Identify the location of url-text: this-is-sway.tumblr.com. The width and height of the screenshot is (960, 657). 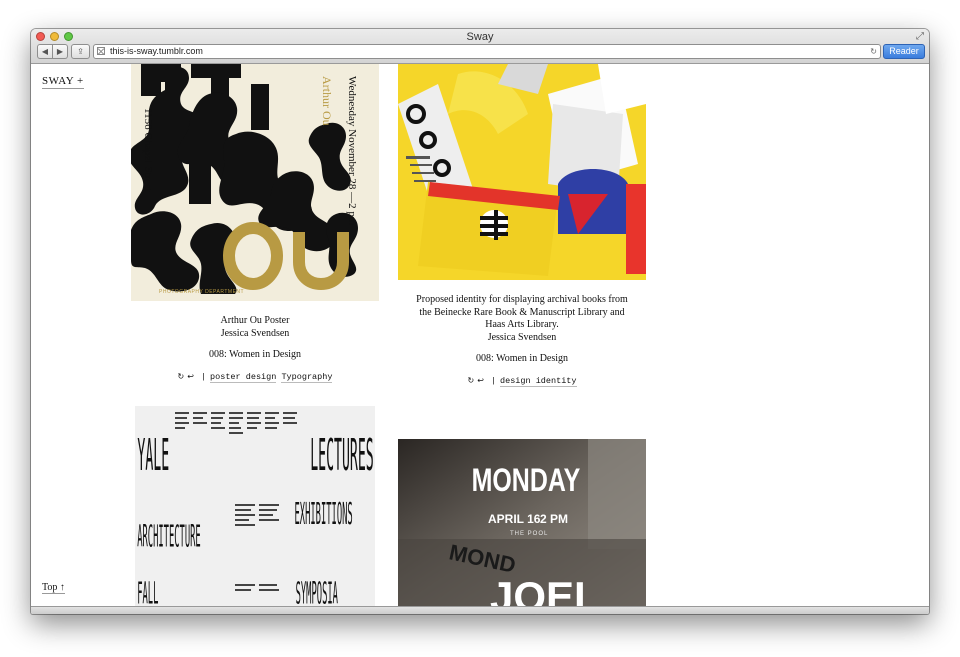
(156, 51).